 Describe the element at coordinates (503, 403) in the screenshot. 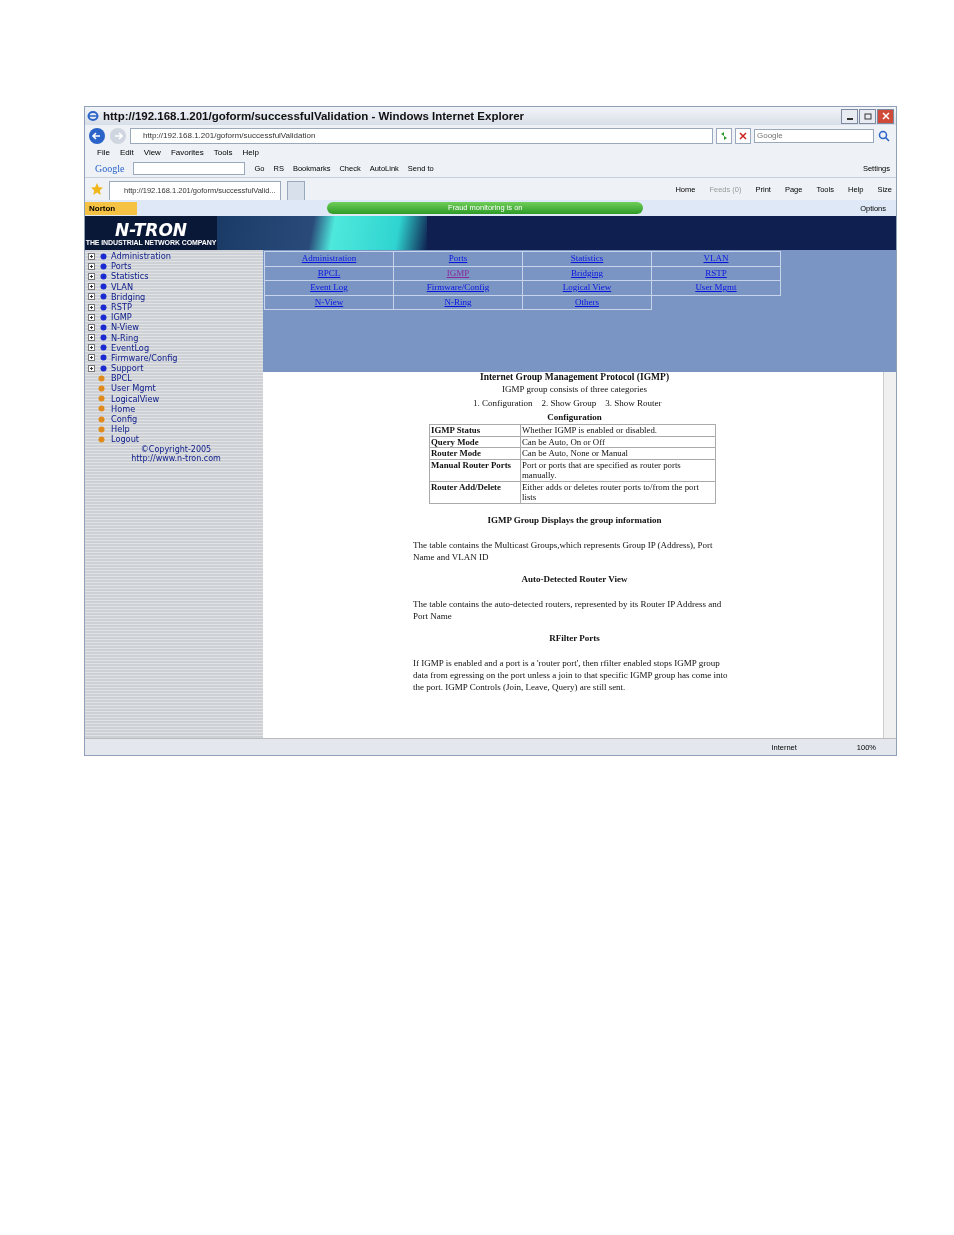

I see `category-label: 1. Configuration` at that location.